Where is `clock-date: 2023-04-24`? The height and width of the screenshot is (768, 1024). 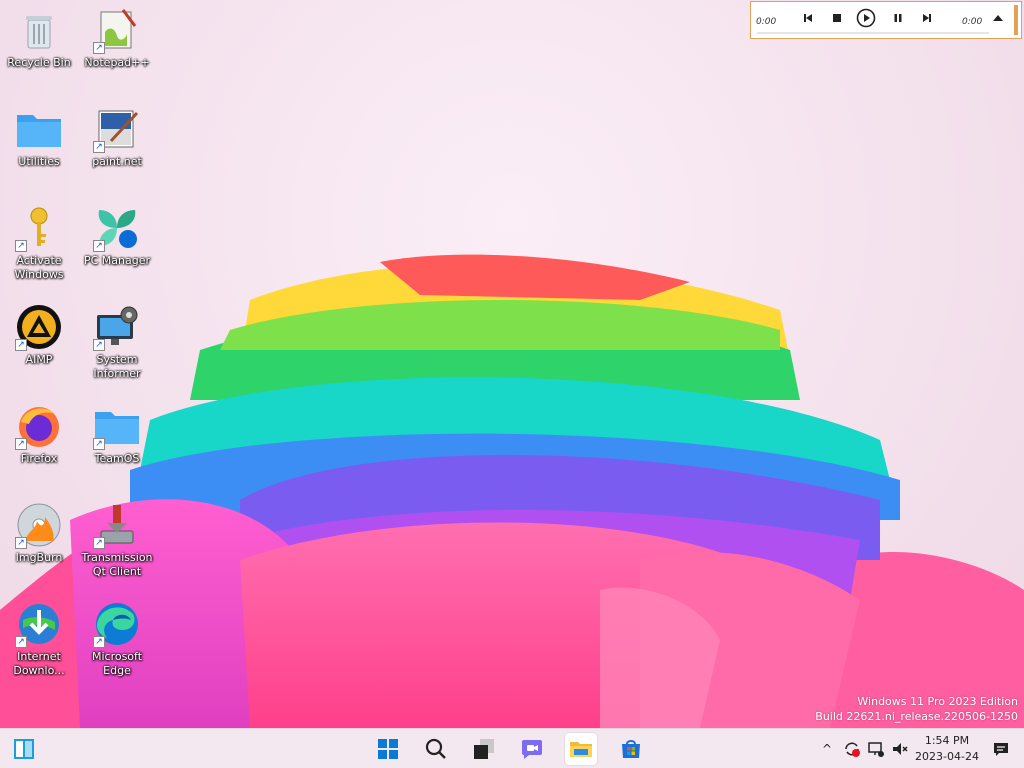 clock-date: 2023-04-24 is located at coordinates (947, 756).